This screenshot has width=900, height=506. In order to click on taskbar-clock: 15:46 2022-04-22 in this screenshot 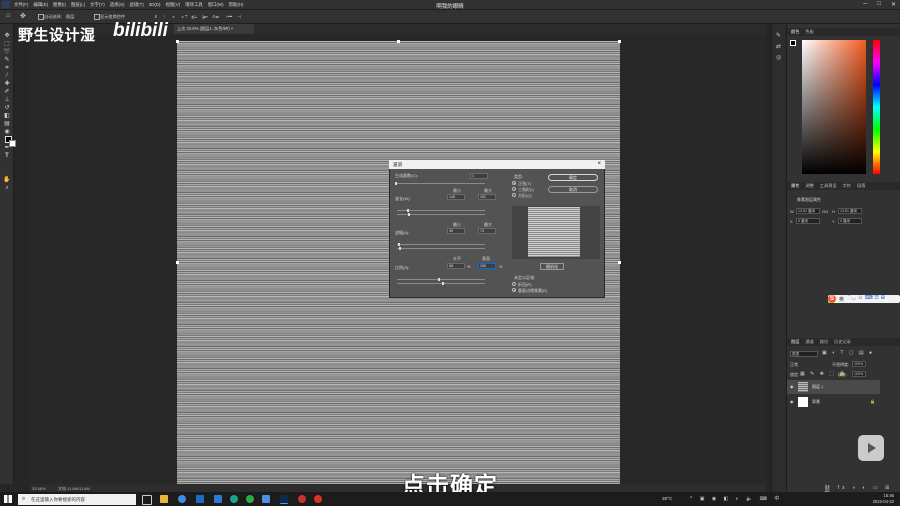, I will do `click(883, 498)`.